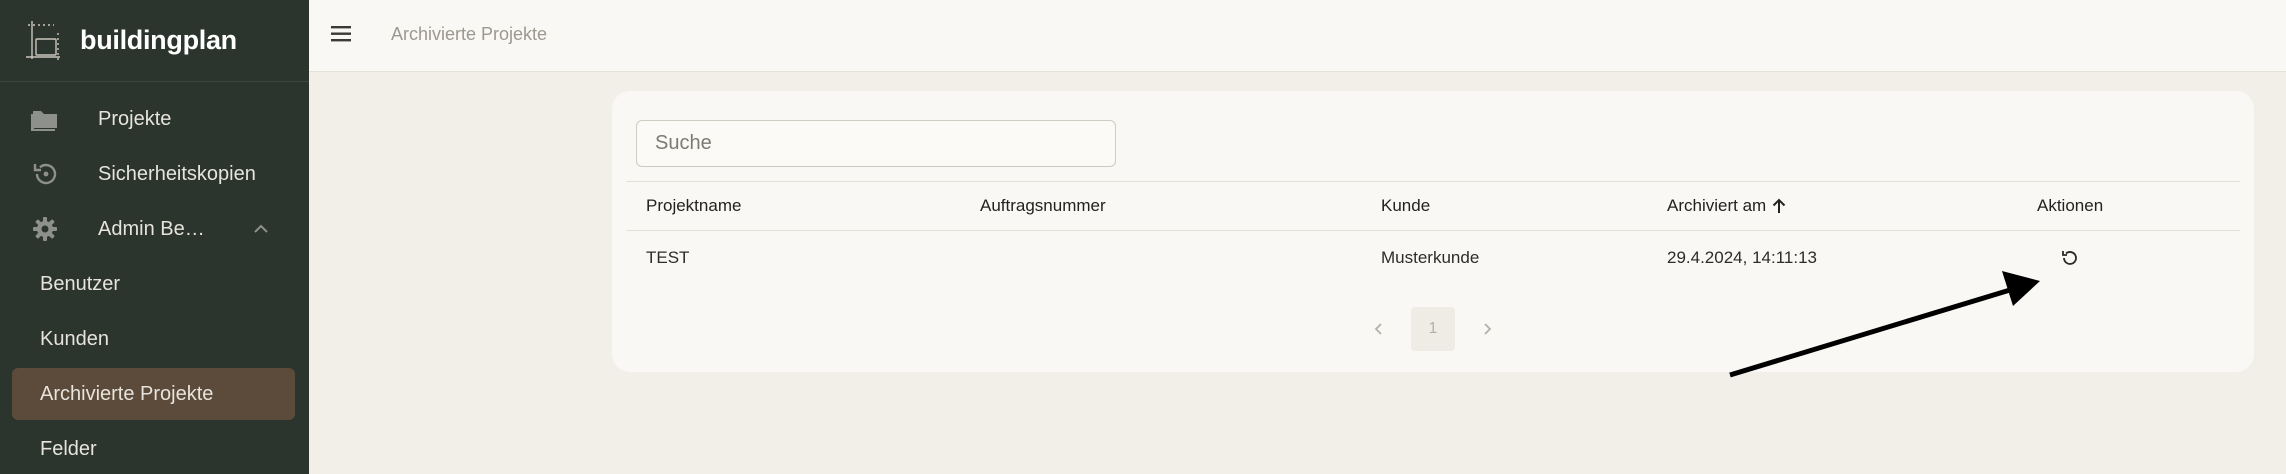  Describe the element at coordinates (80, 283) in the screenshot. I see `sidebar-item-label: Benutzer` at that location.